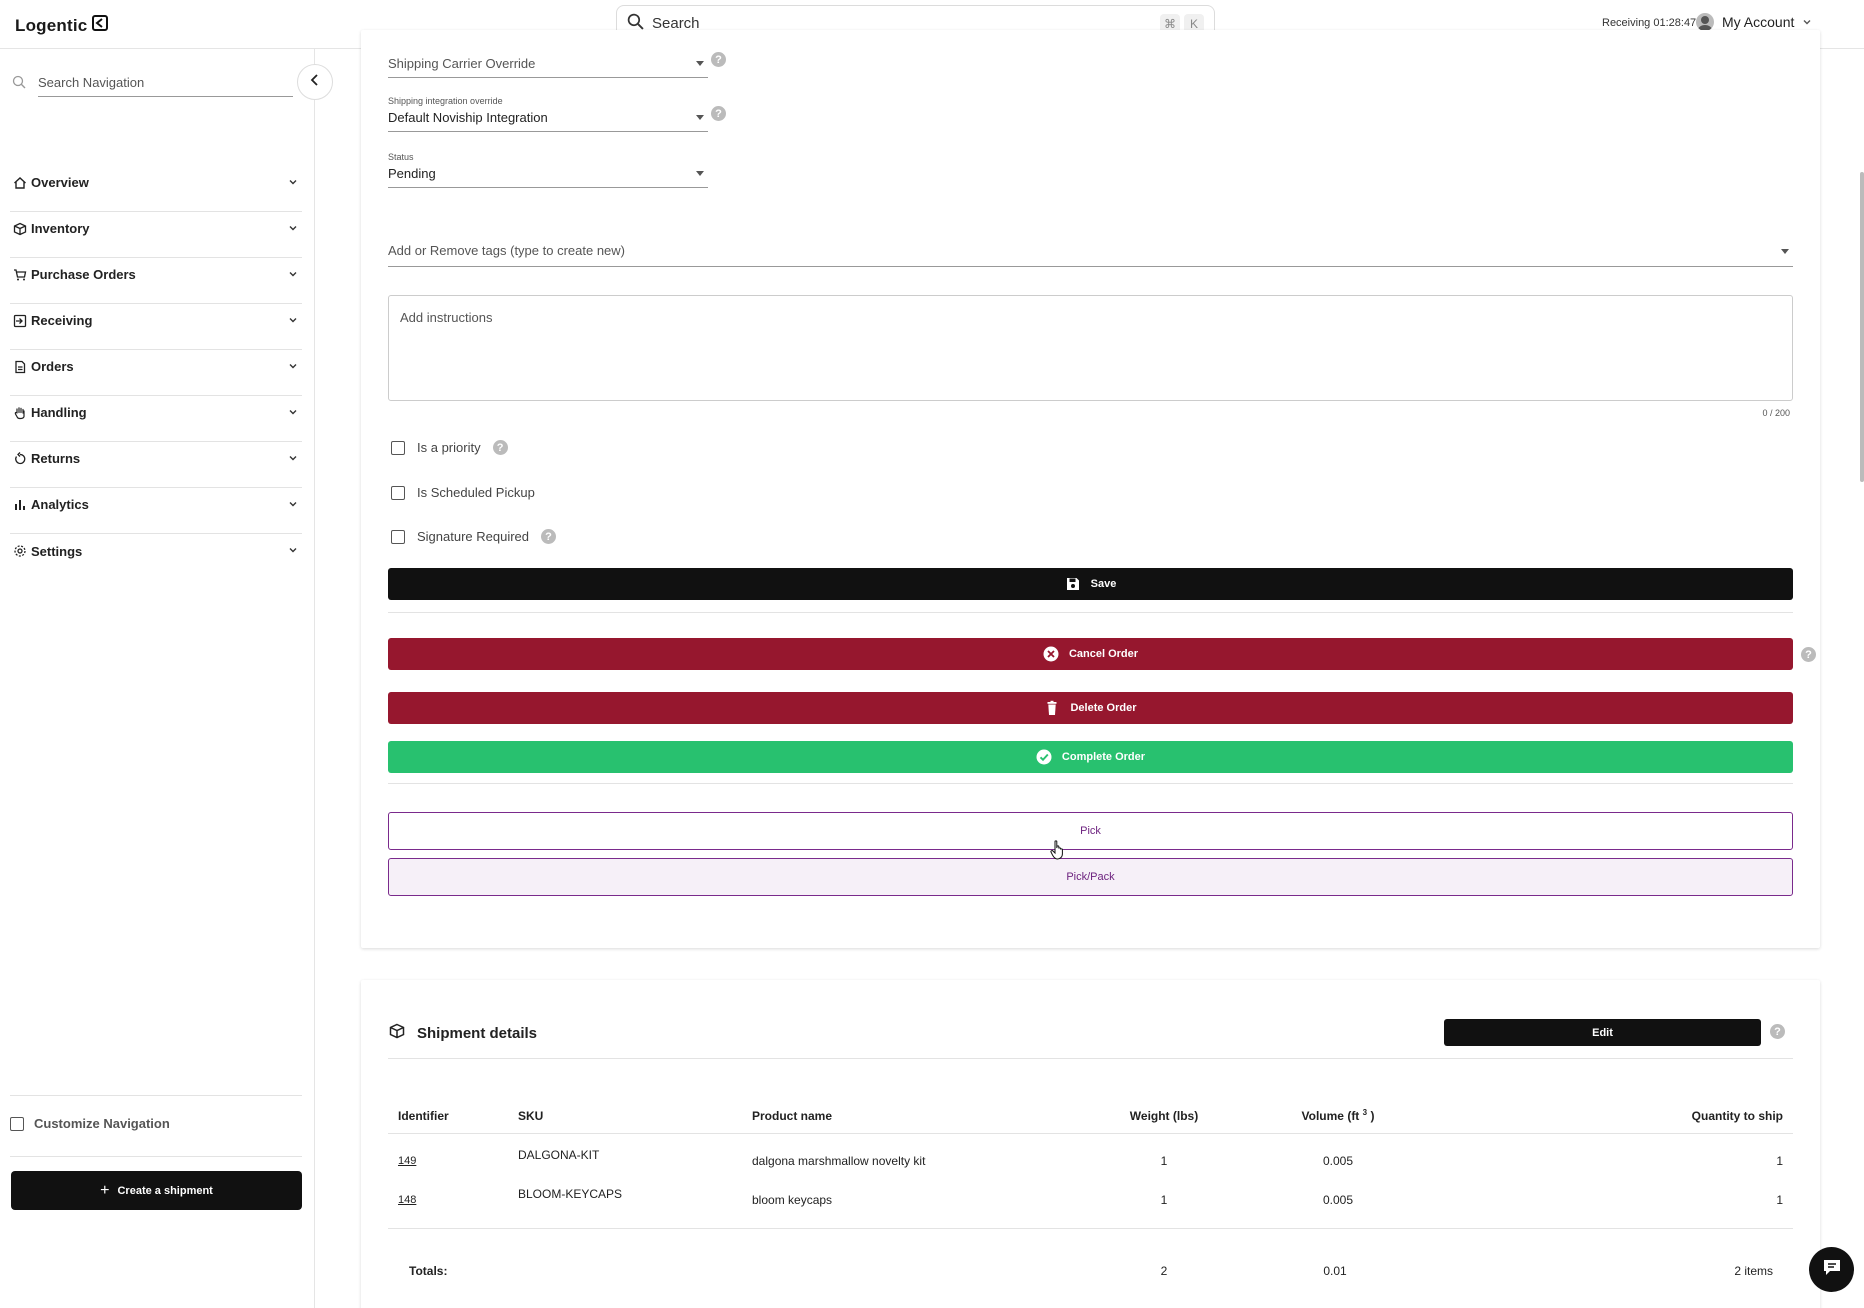 The width and height of the screenshot is (1864, 1308). Describe the element at coordinates (462, 63) in the screenshot. I see `carrier-override-value: Shipping Carrier Override` at that location.